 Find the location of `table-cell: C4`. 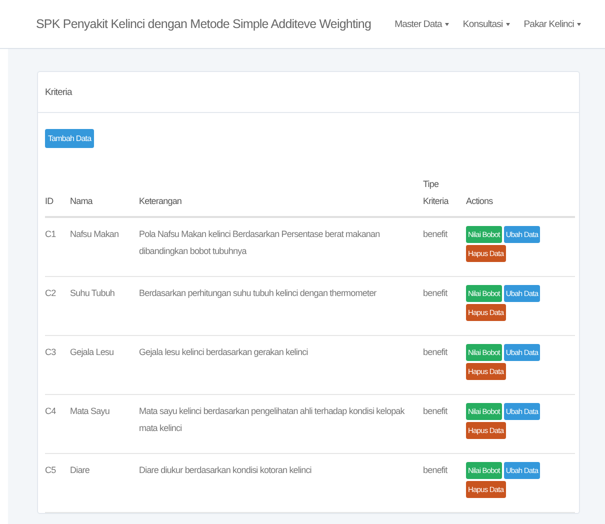

table-cell: C4 is located at coordinates (57, 424).